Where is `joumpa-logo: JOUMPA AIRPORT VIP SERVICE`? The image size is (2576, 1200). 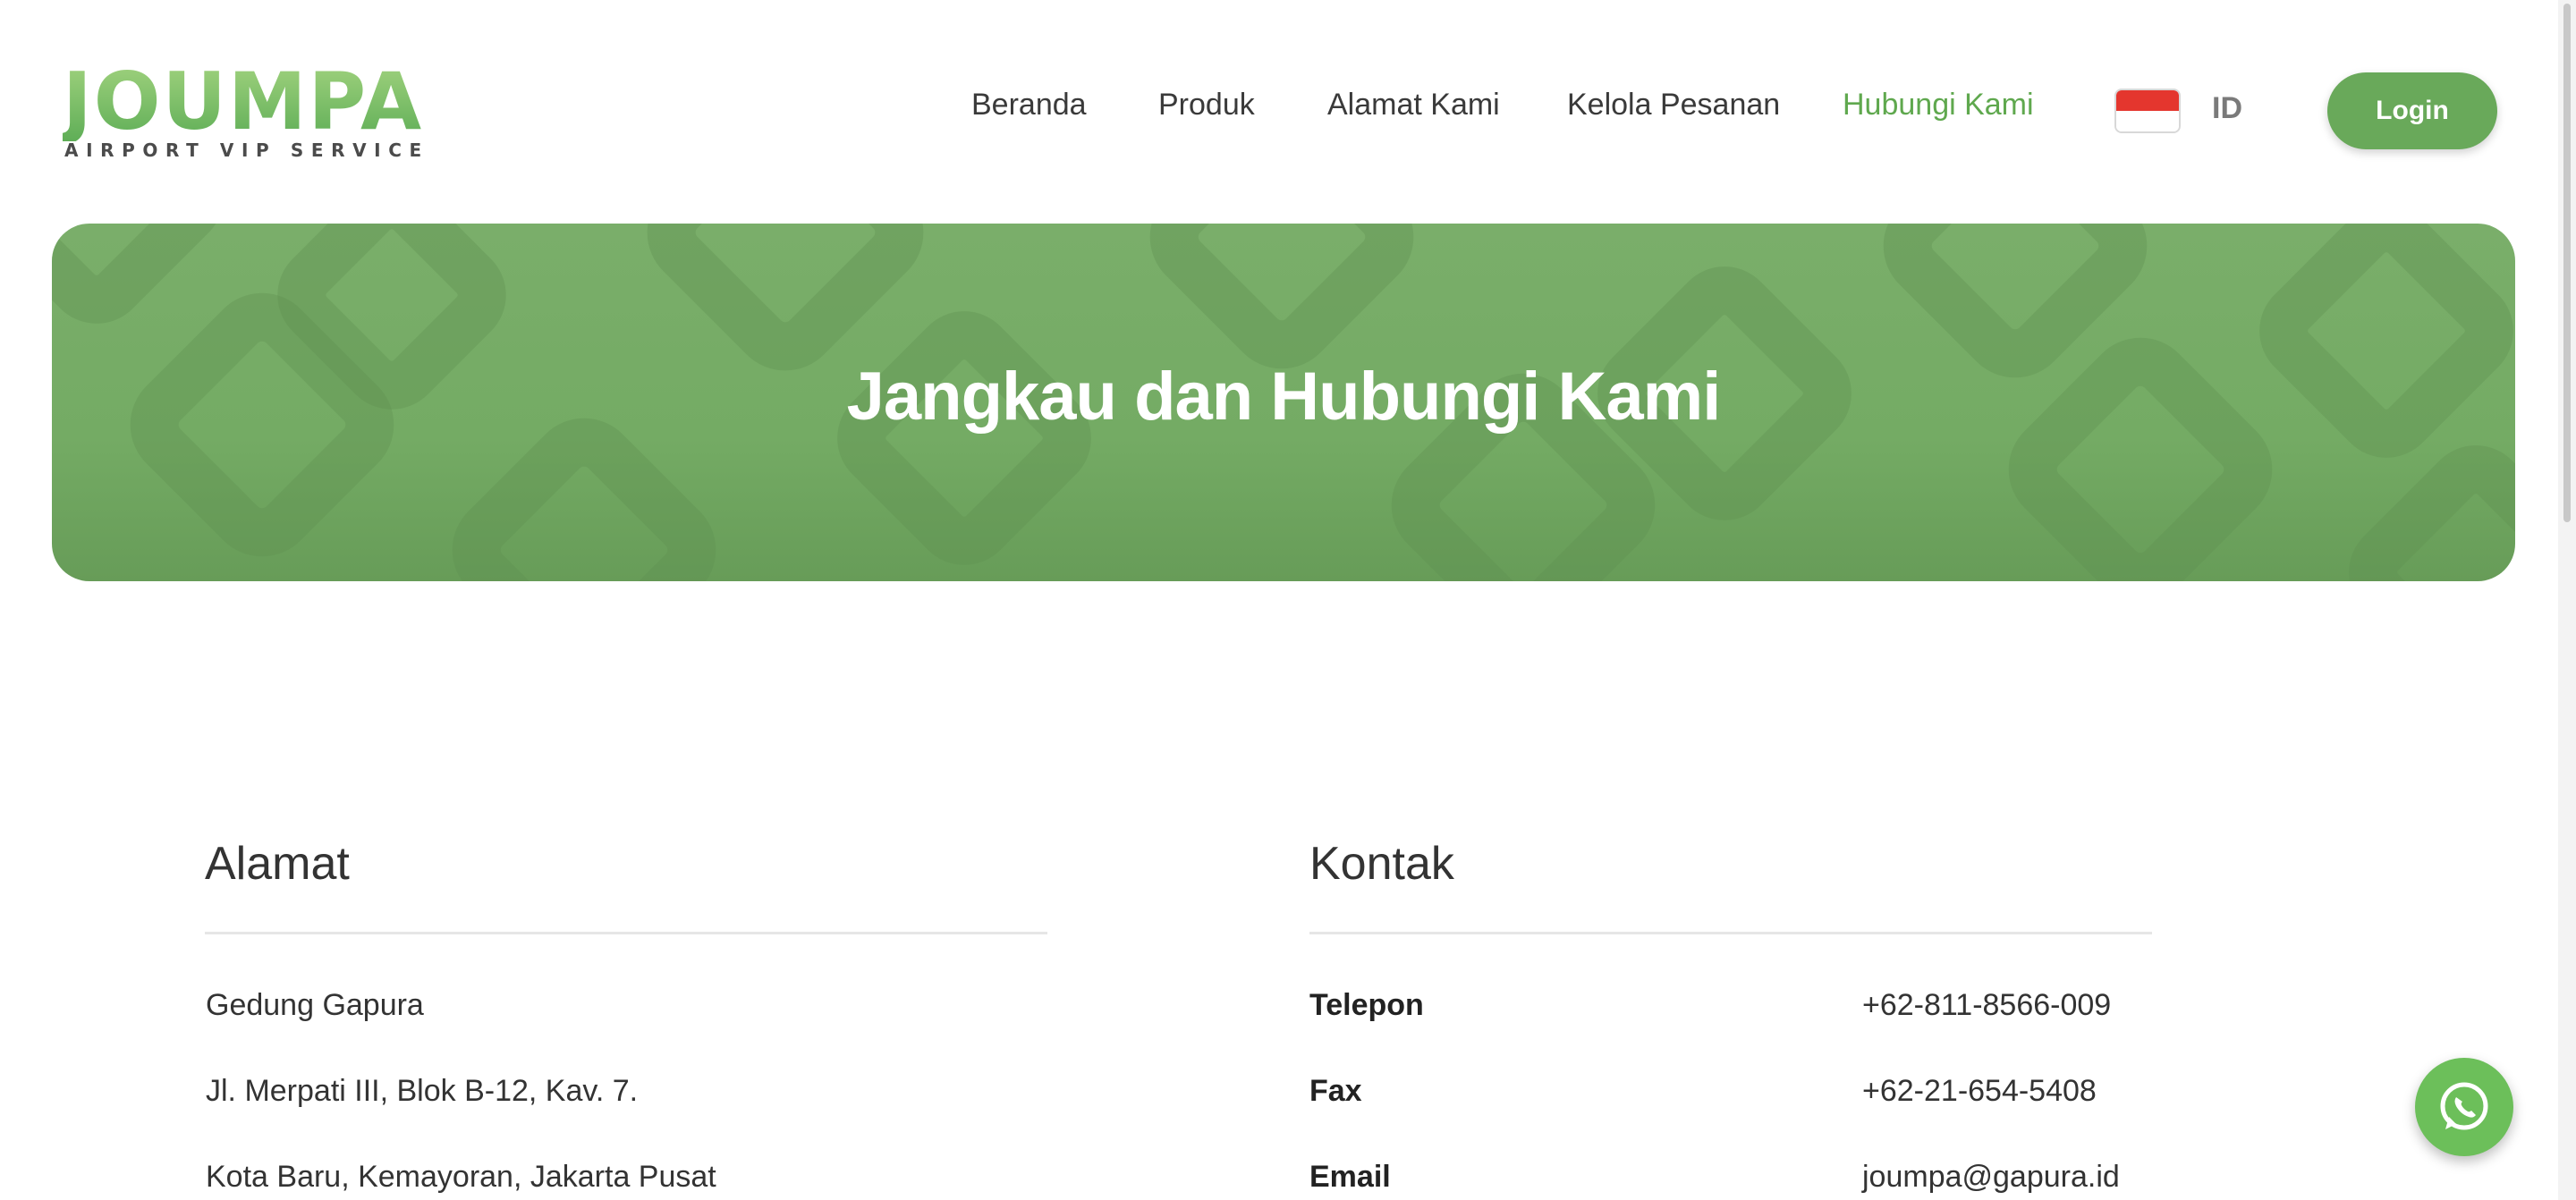
joumpa-logo: JOUMPA AIRPORT VIP SERVICE is located at coordinates (242, 113).